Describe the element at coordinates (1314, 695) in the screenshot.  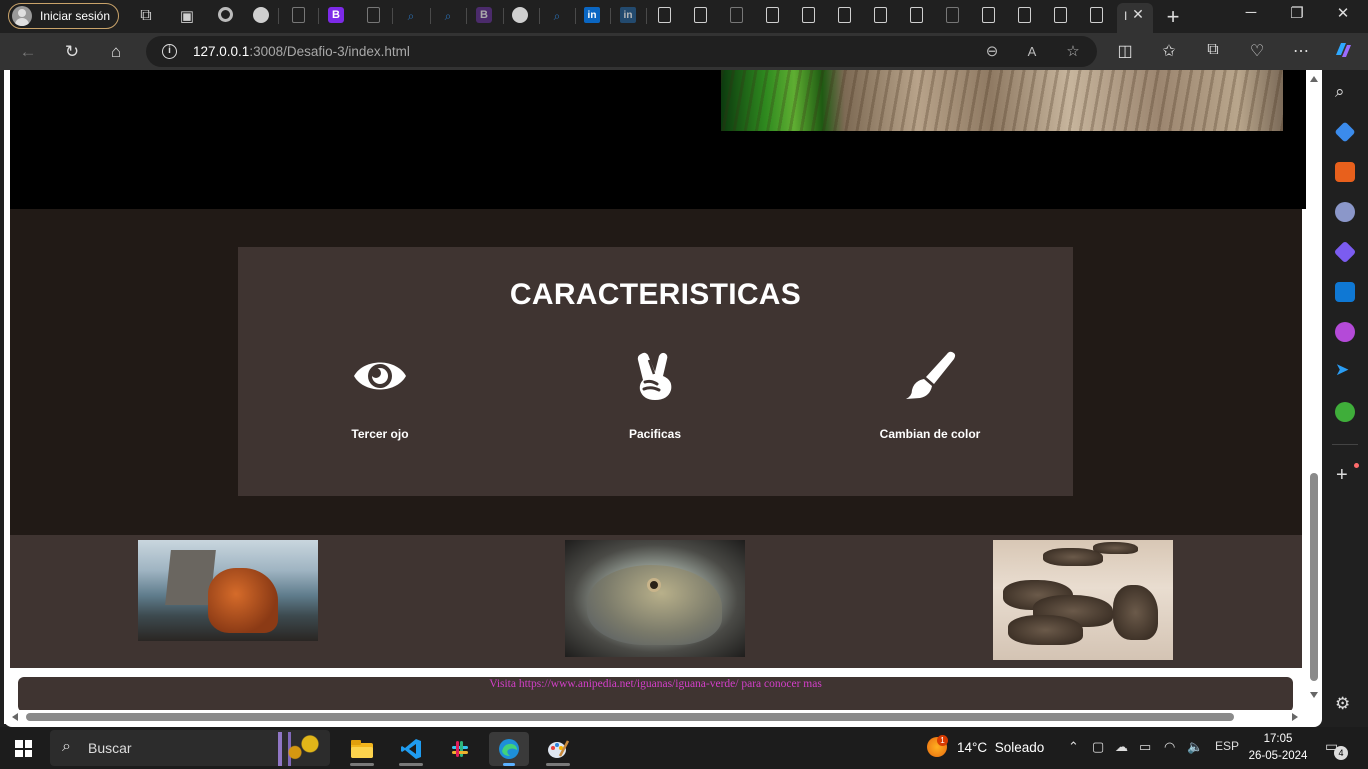
I see `scroll-down-icon` at that location.